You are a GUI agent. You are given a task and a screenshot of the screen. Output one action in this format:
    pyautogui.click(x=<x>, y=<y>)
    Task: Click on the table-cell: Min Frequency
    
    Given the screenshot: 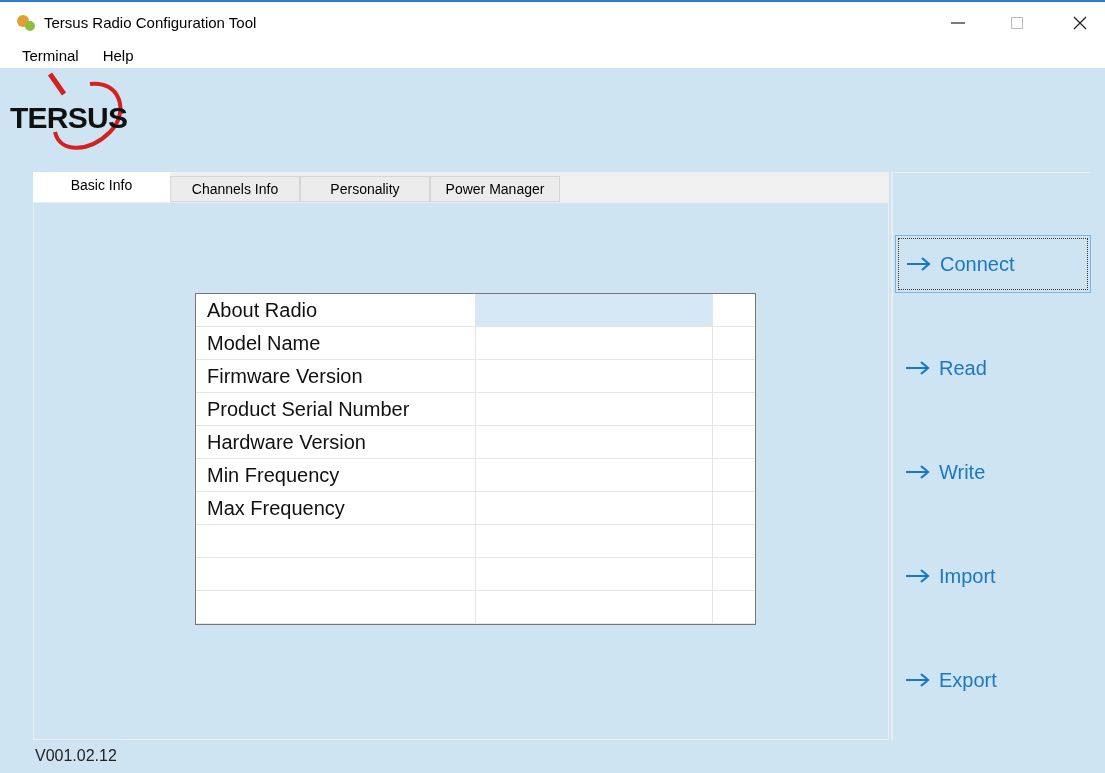 What is the action you would take?
    pyautogui.click(x=336, y=475)
    